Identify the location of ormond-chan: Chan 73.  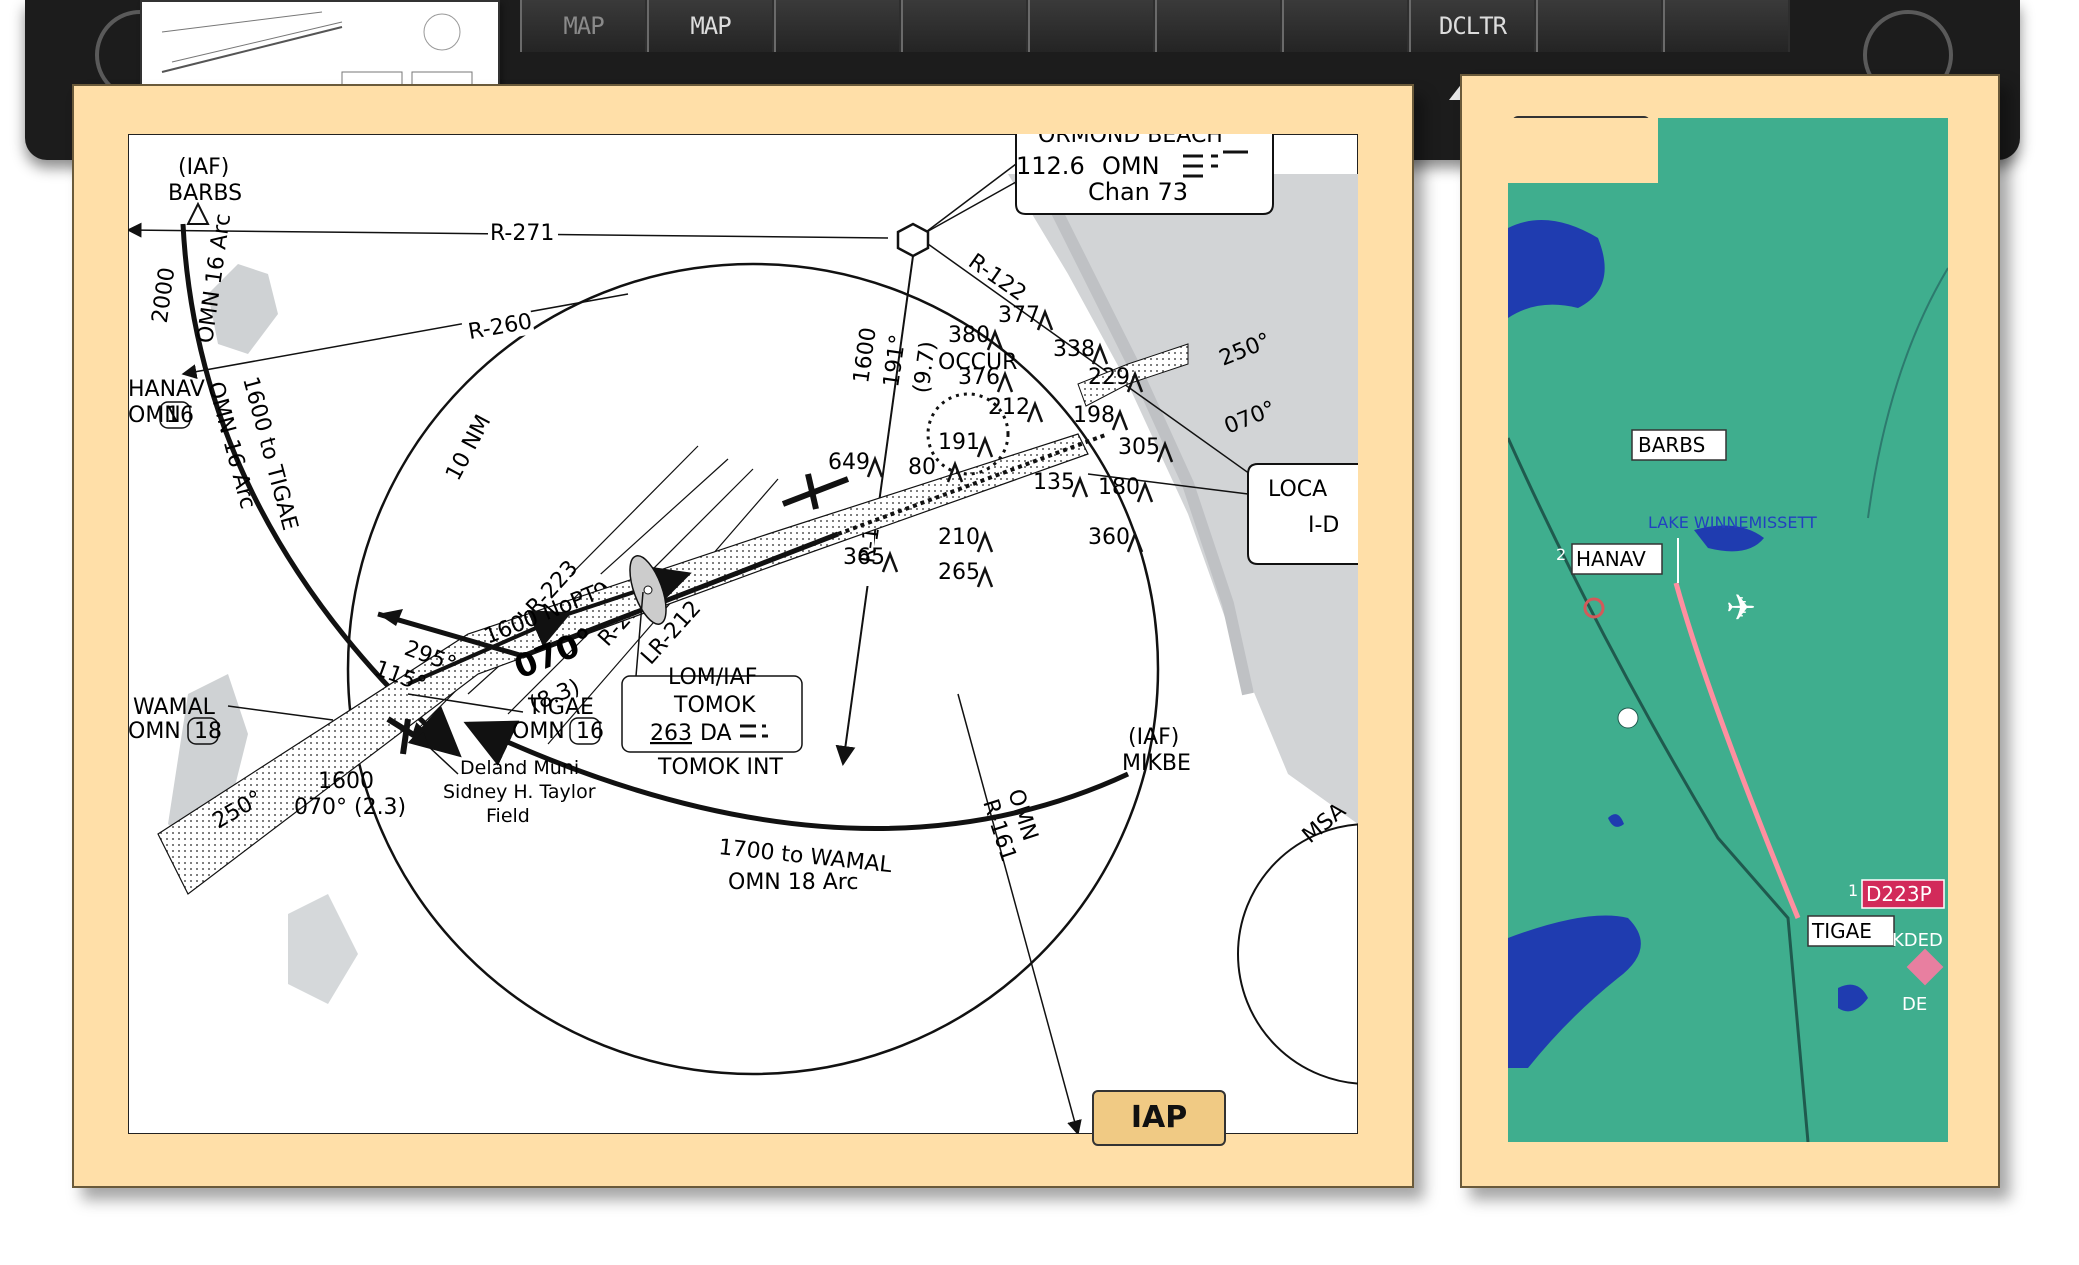
(1138, 192).